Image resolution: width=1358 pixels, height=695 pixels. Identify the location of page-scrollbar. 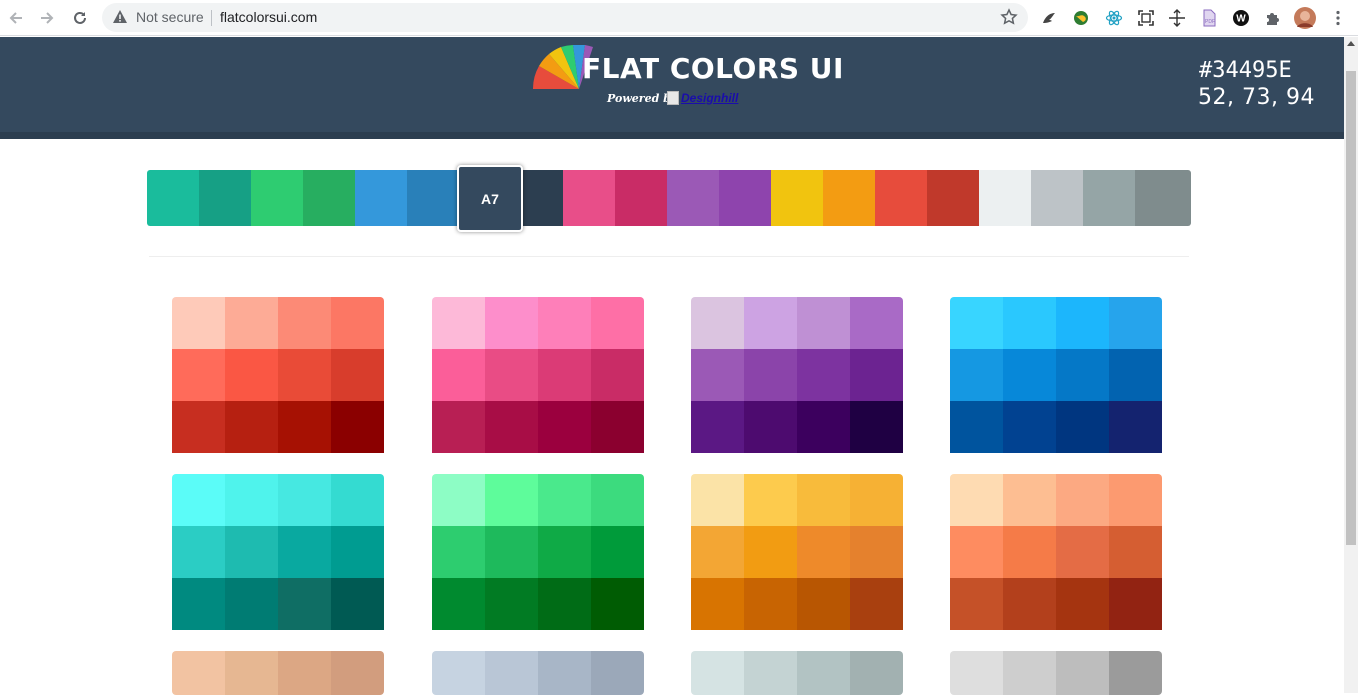
(1351, 365).